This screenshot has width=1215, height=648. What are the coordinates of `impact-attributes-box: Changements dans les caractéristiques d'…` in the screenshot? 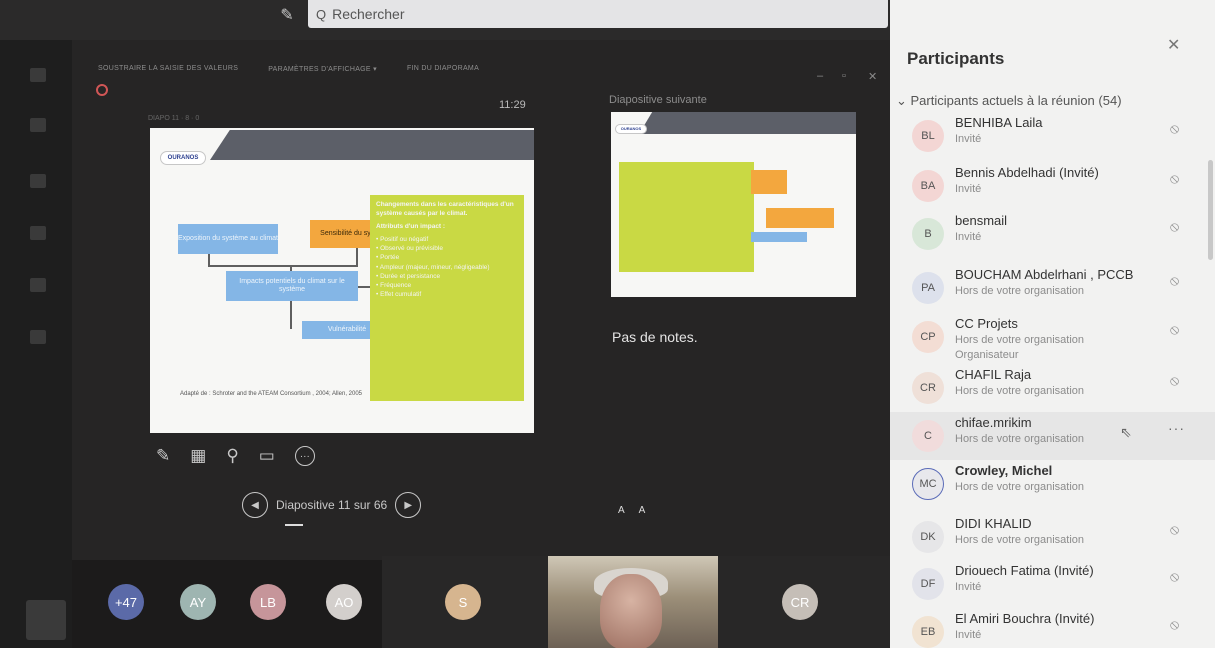 It's located at (447, 298).